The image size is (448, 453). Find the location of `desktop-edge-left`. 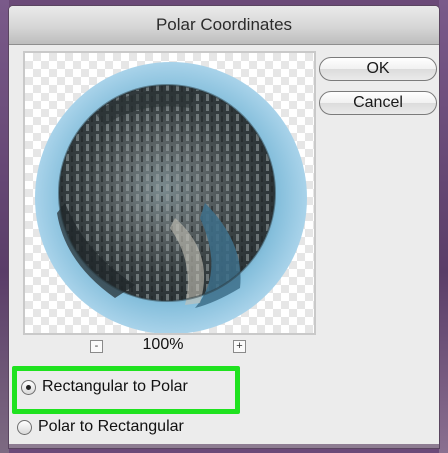

desktop-edge-left is located at coordinates (4, 226).